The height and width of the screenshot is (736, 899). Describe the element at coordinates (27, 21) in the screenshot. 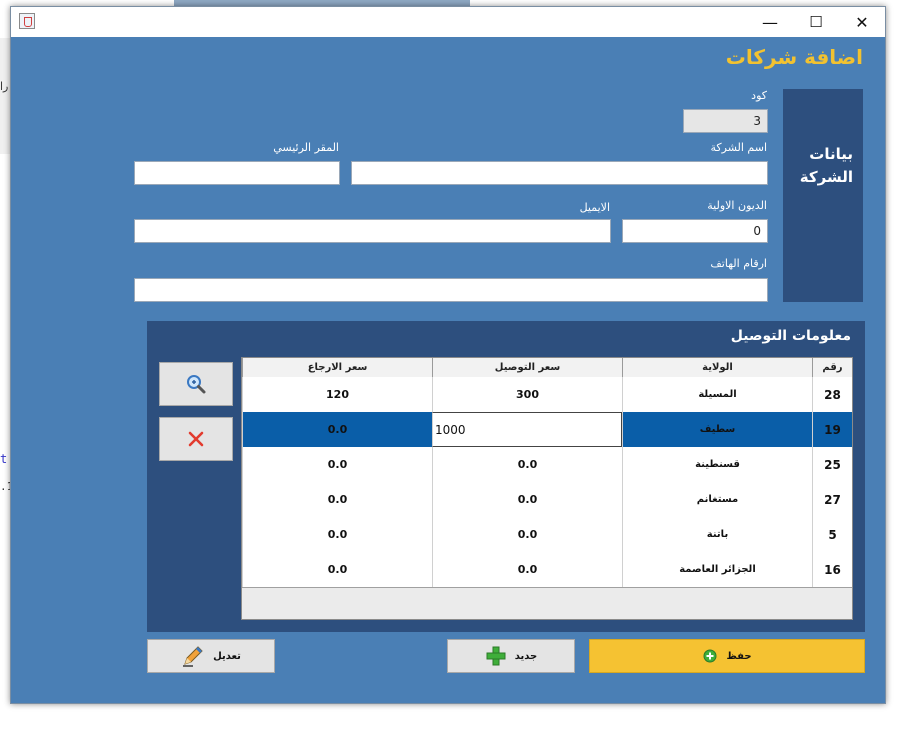

I see `java-app-icon` at that location.